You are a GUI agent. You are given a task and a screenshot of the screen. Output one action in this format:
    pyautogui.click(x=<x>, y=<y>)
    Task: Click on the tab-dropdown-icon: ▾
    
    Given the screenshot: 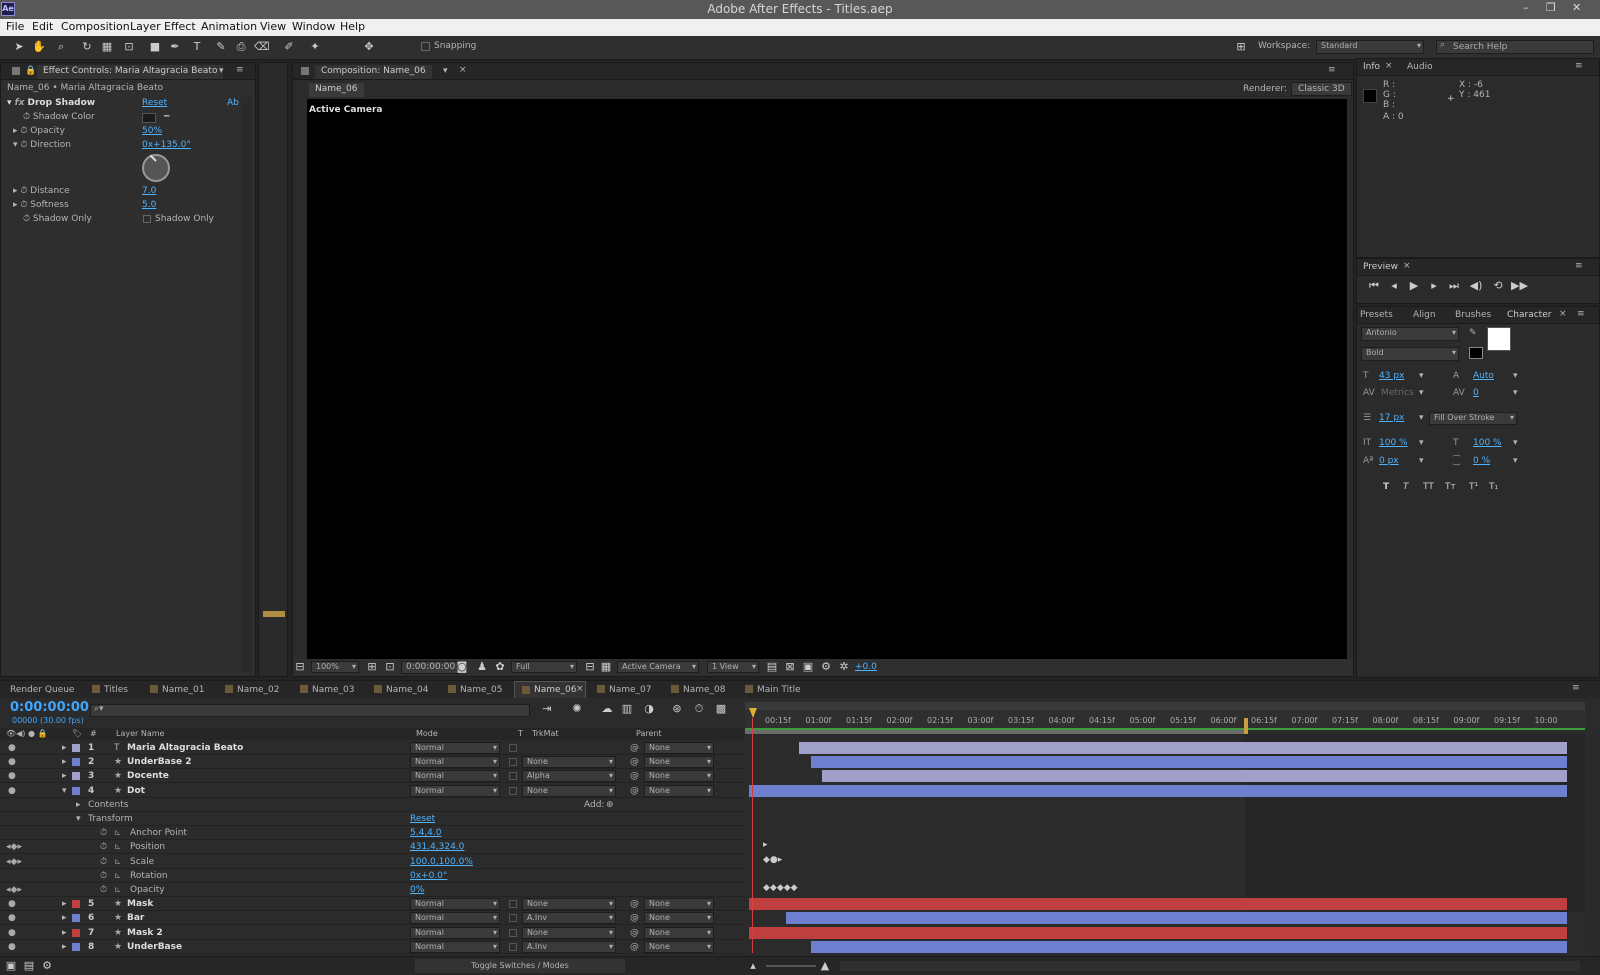 What is the action you would take?
    pyautogui.click(x=221, y=71)
    